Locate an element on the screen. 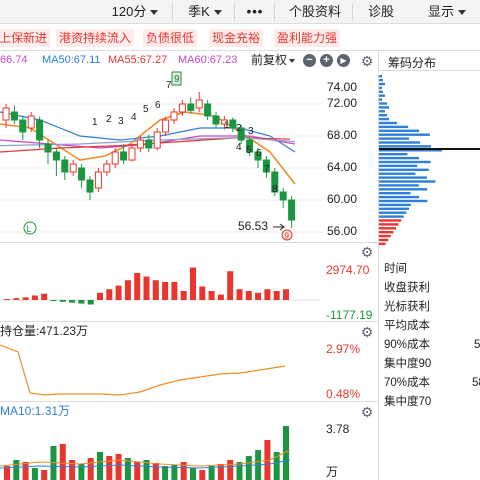  volume-title: MA10:1.31万 is located at coordinates (35, 411).